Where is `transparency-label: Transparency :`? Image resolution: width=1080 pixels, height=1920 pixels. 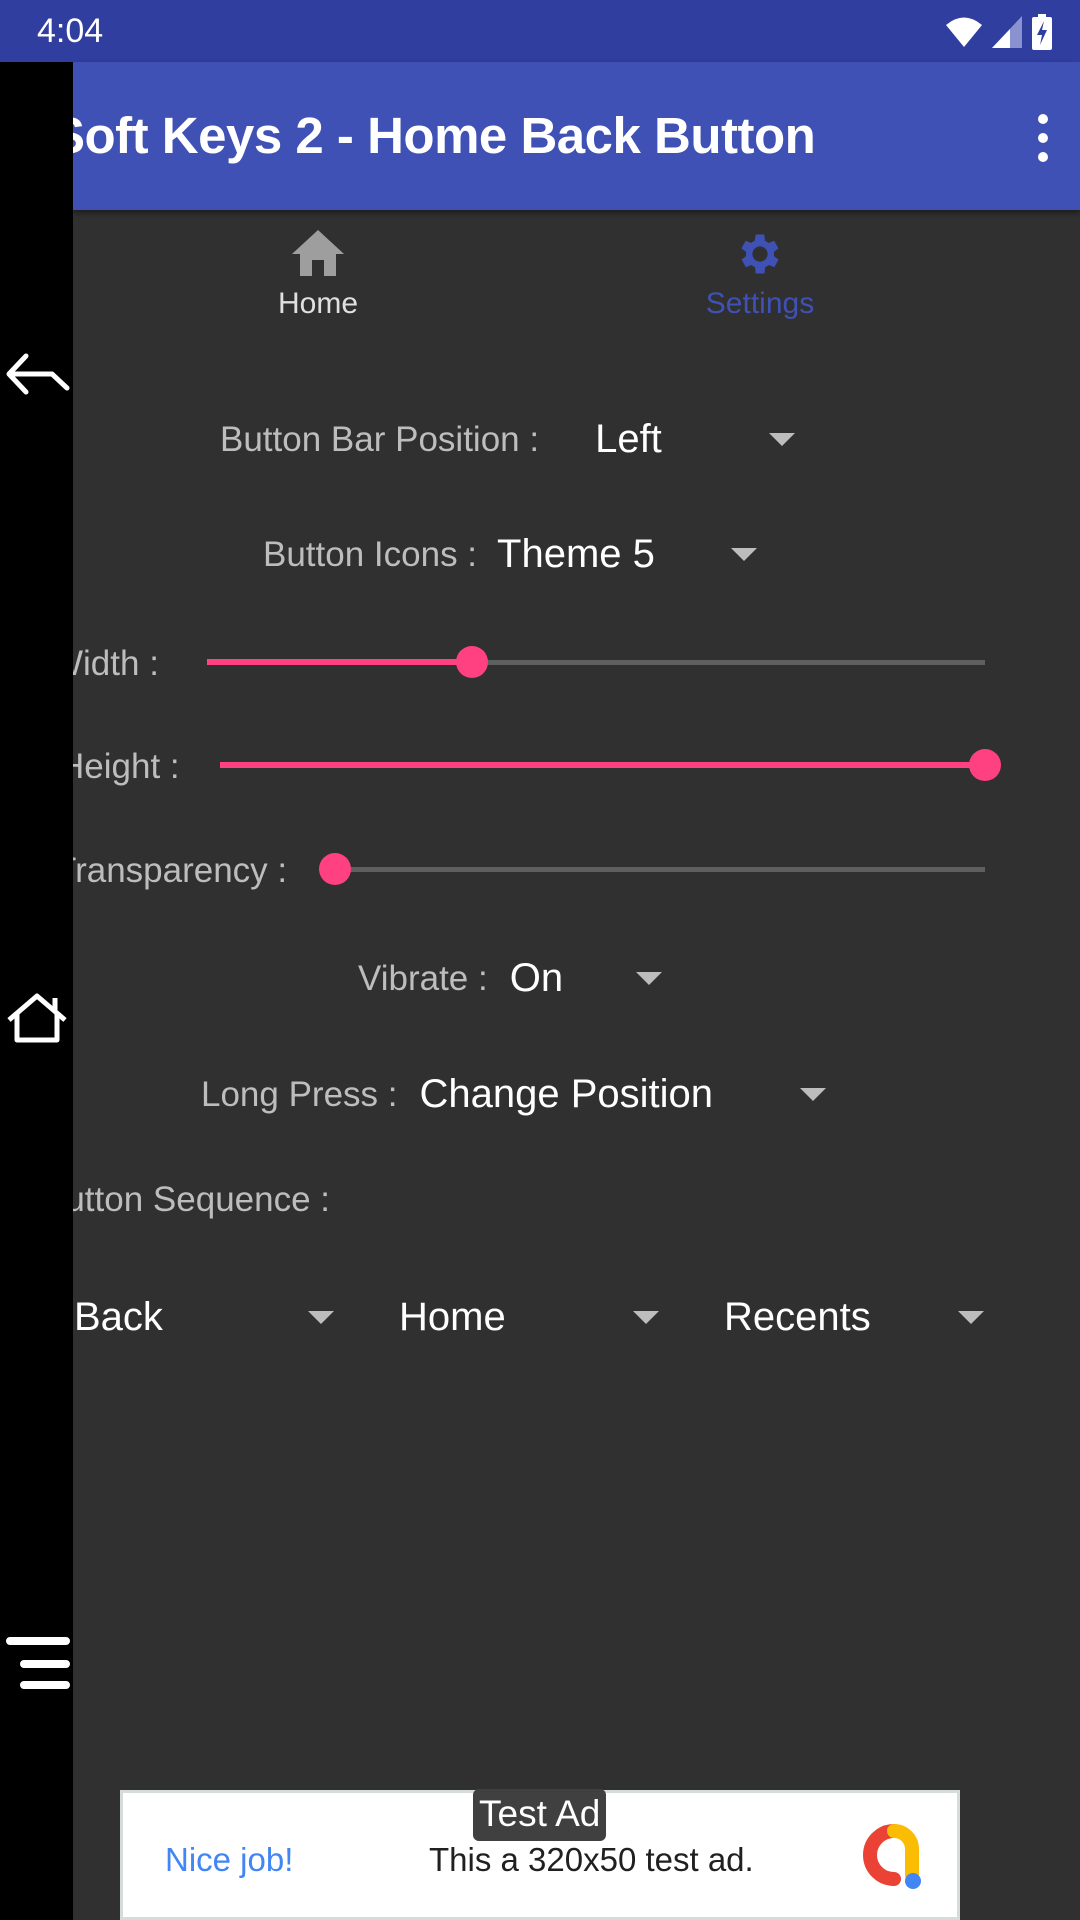 transparency-label: Transparency : is located at coordinates (180, 870).